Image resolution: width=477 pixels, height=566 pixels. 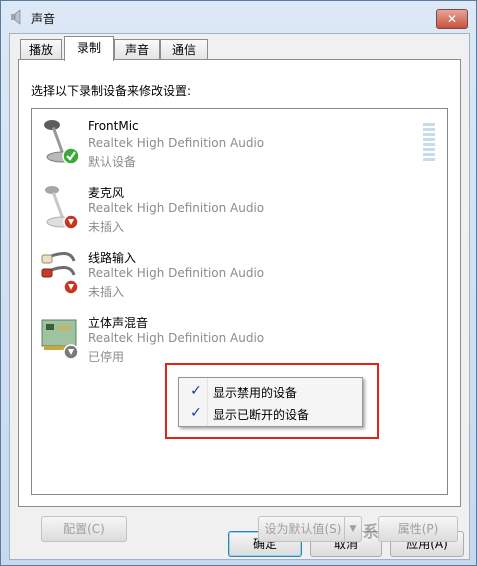 I want to click on device-name: 立体声混音, so click(x=118, y=323).